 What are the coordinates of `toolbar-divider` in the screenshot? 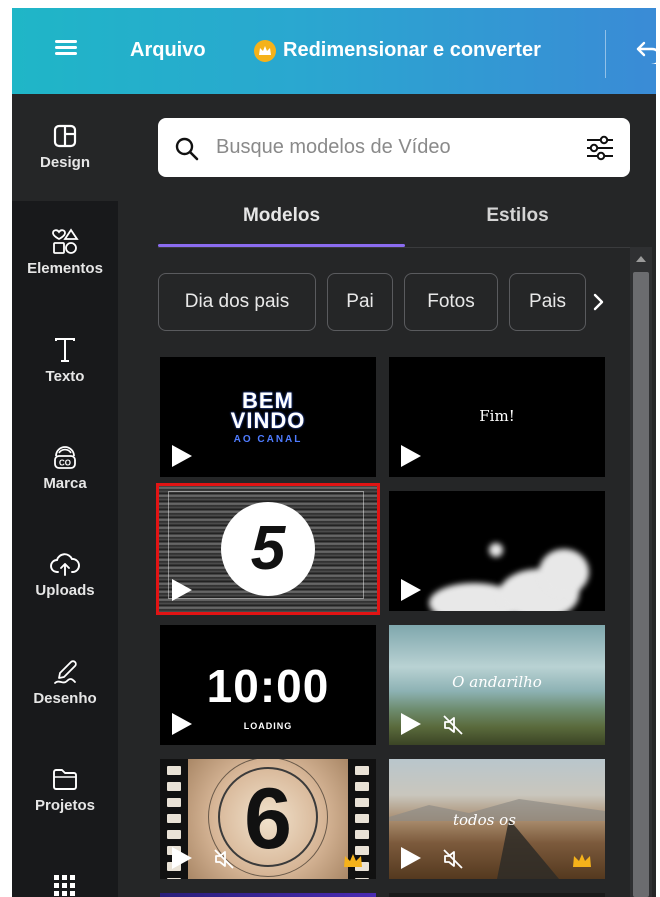 It's located at (605, 54).